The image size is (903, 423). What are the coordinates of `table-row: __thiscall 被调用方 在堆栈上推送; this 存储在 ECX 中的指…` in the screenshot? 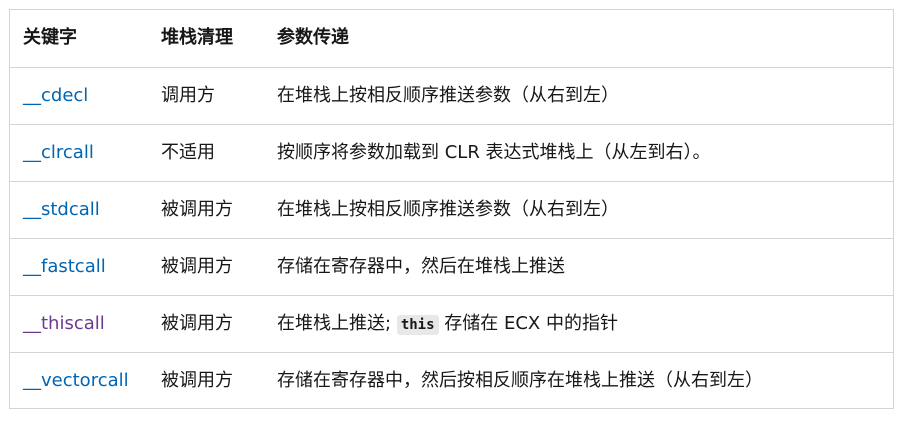 It's located at (451, 323).